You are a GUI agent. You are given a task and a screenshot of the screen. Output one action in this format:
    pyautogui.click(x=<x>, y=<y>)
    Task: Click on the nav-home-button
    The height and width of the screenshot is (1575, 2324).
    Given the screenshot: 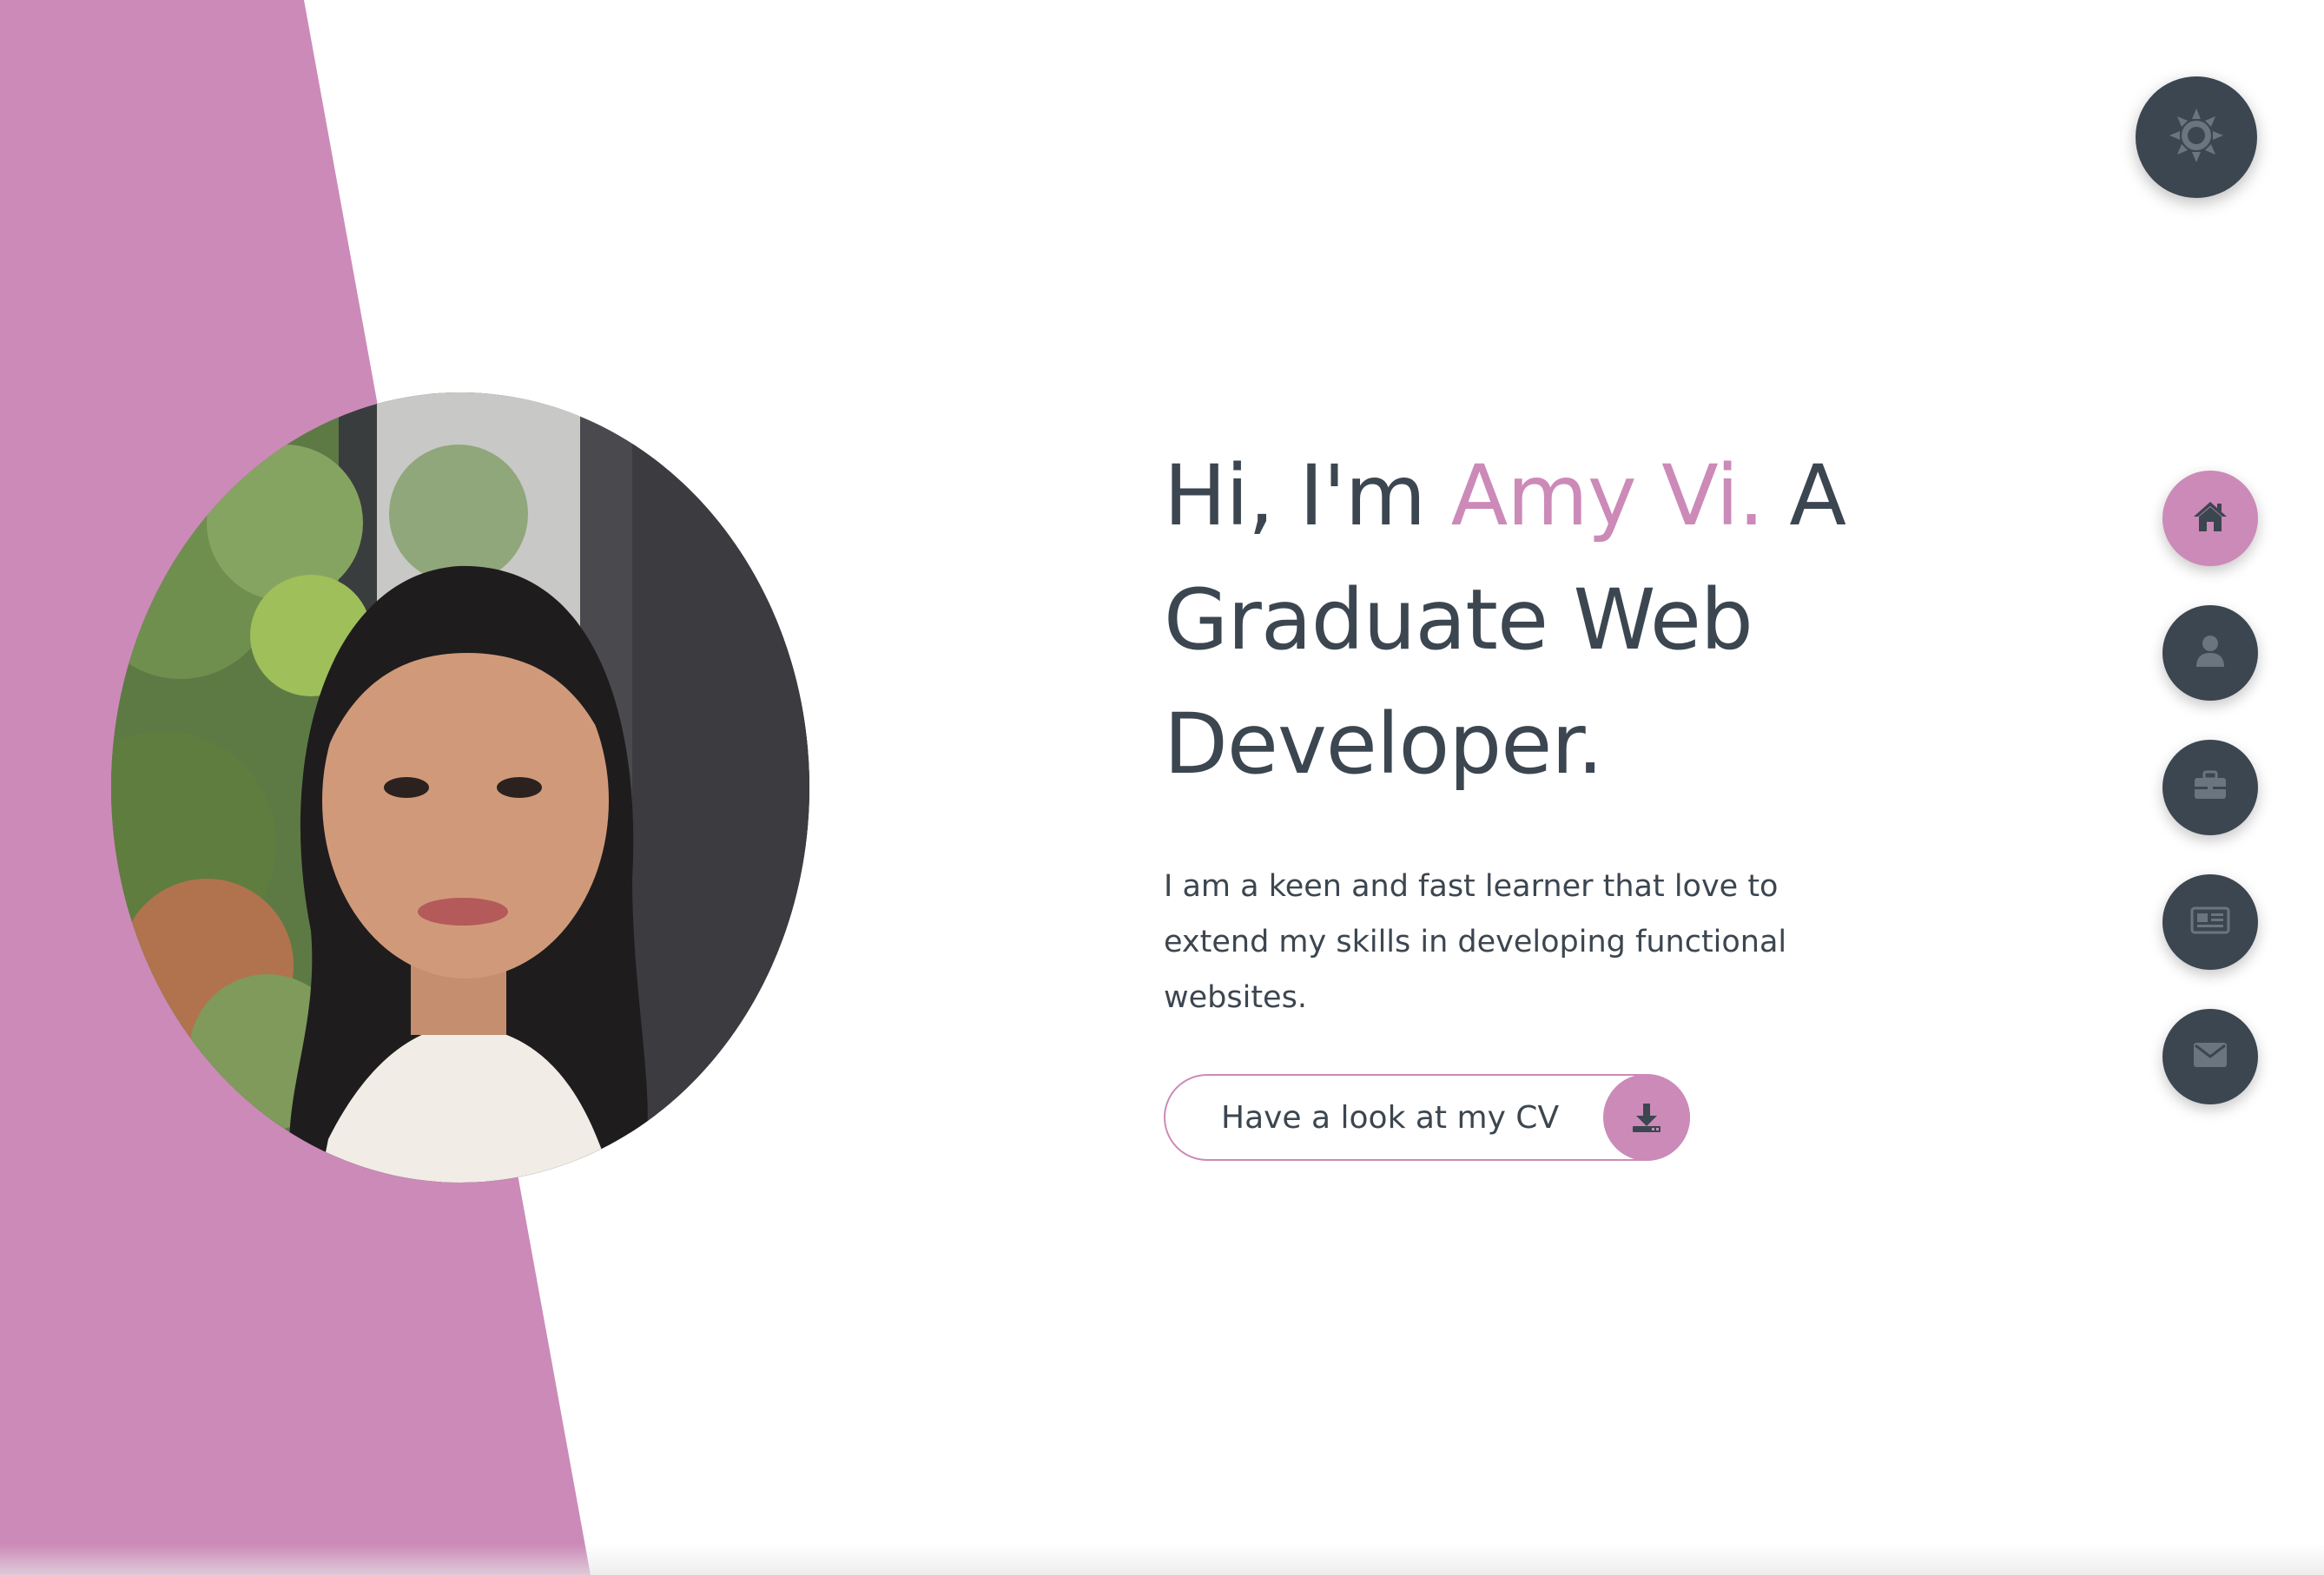 What is the action you would take?
    pyautogui.click(x=2210, y=518)
    